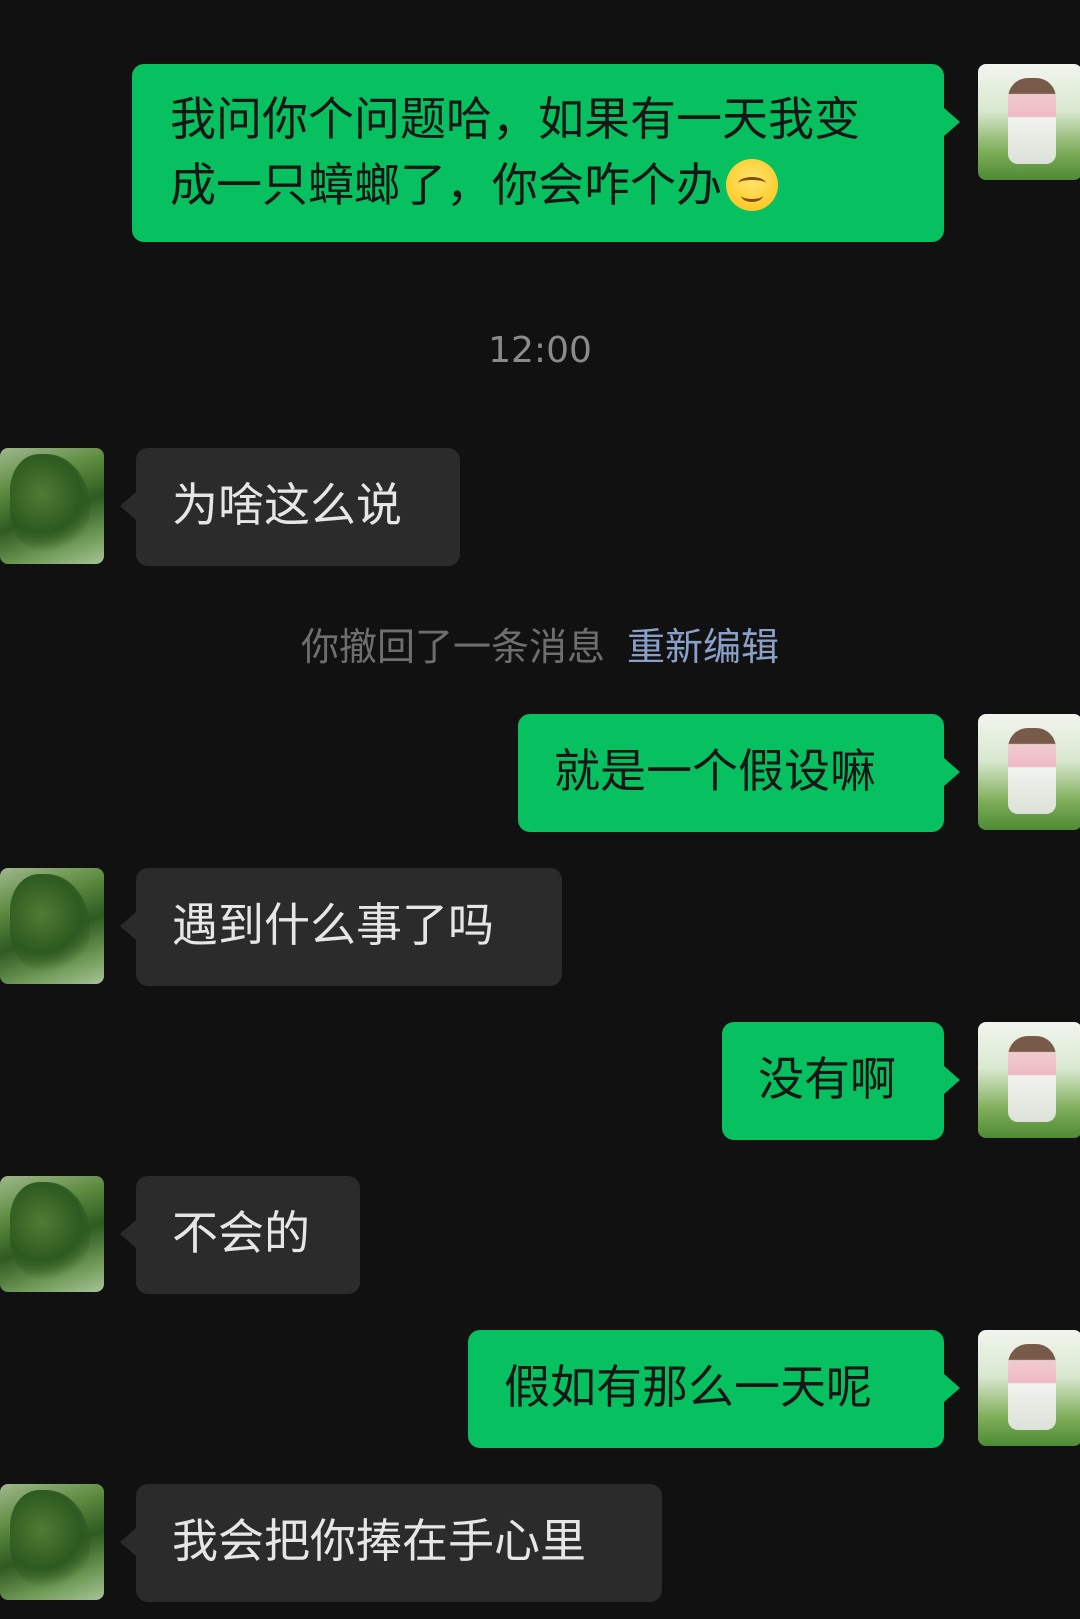  What do you see at coordinates (715, 771) in the screenshot?
I see `message-text: 就是一个假设嘛` at bounding box center [715, 771].